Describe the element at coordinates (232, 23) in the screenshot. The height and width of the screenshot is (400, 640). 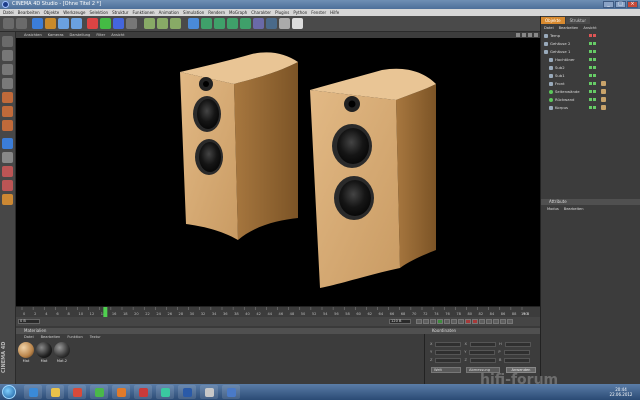
I see `array-icon` at that location.